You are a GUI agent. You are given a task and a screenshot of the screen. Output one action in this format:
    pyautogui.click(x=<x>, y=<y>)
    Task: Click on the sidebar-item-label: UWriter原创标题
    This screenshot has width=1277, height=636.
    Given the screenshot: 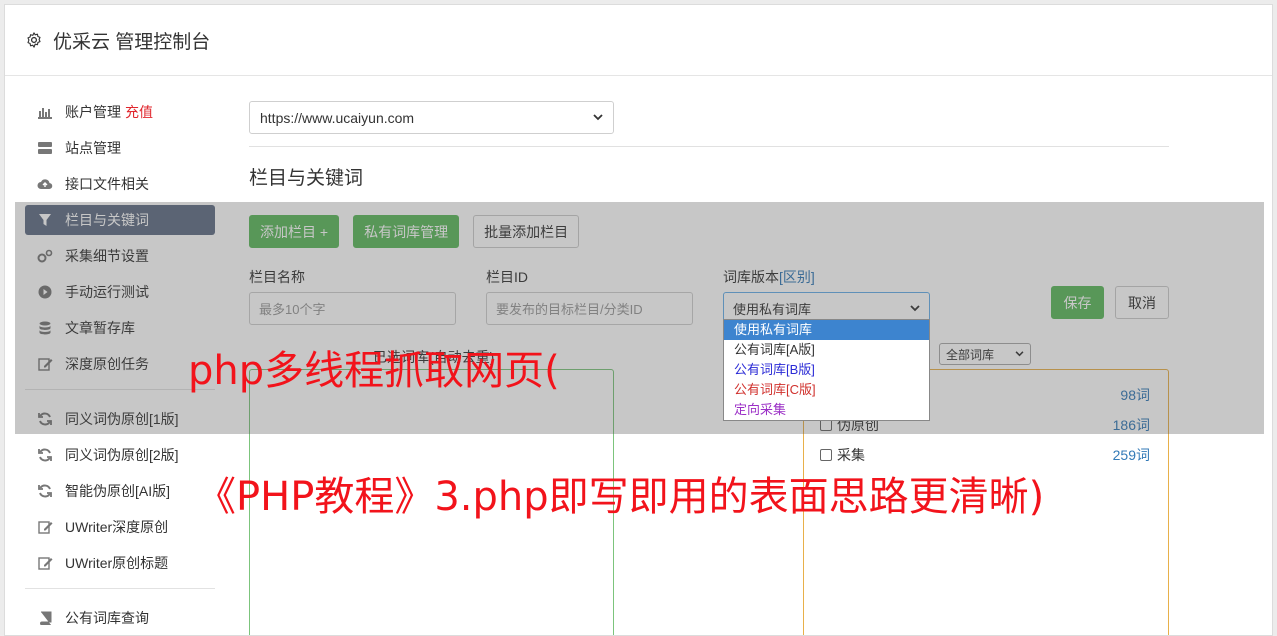 What is the action you would take?
    pyautogui.click(x=117, y=563)
    